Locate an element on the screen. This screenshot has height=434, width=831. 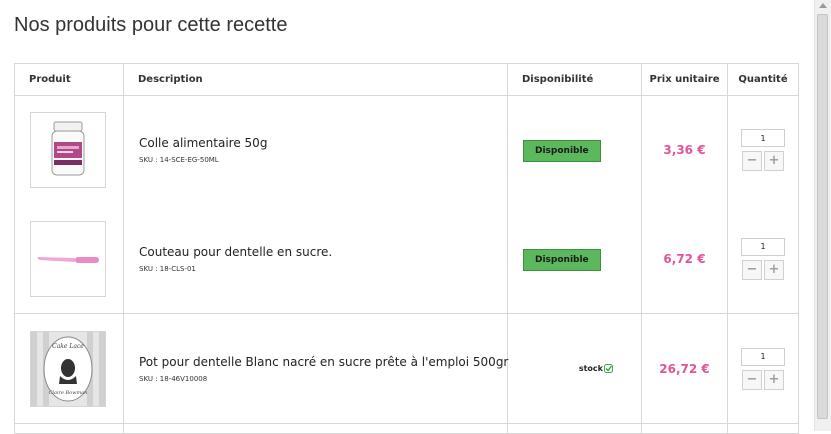
scroll-up-icon is located at coordinates (823, 5).